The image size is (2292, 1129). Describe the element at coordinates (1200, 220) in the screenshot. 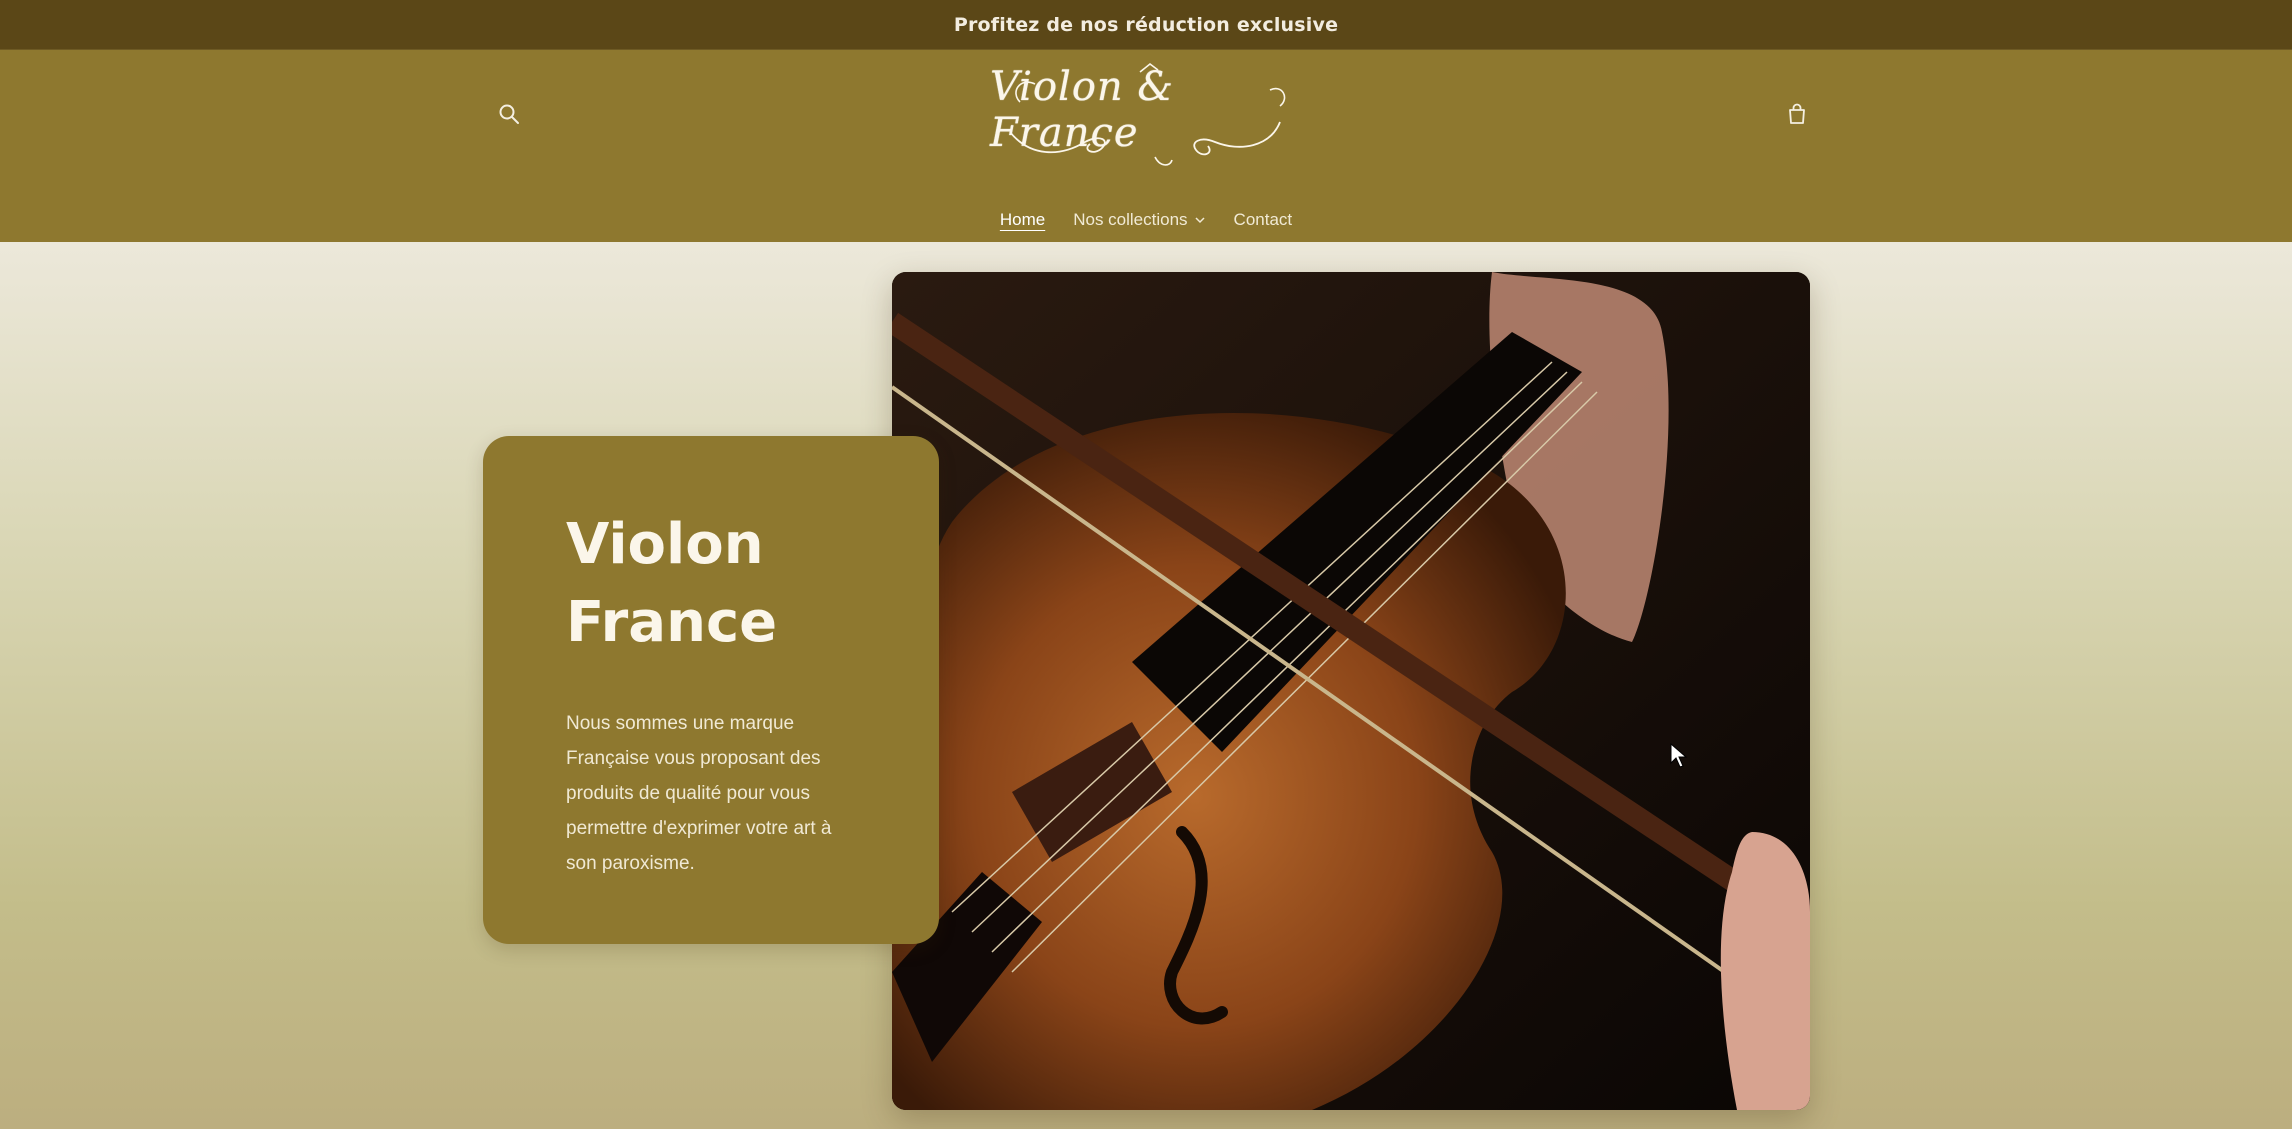

I see `chevron-down-icon` at that location.